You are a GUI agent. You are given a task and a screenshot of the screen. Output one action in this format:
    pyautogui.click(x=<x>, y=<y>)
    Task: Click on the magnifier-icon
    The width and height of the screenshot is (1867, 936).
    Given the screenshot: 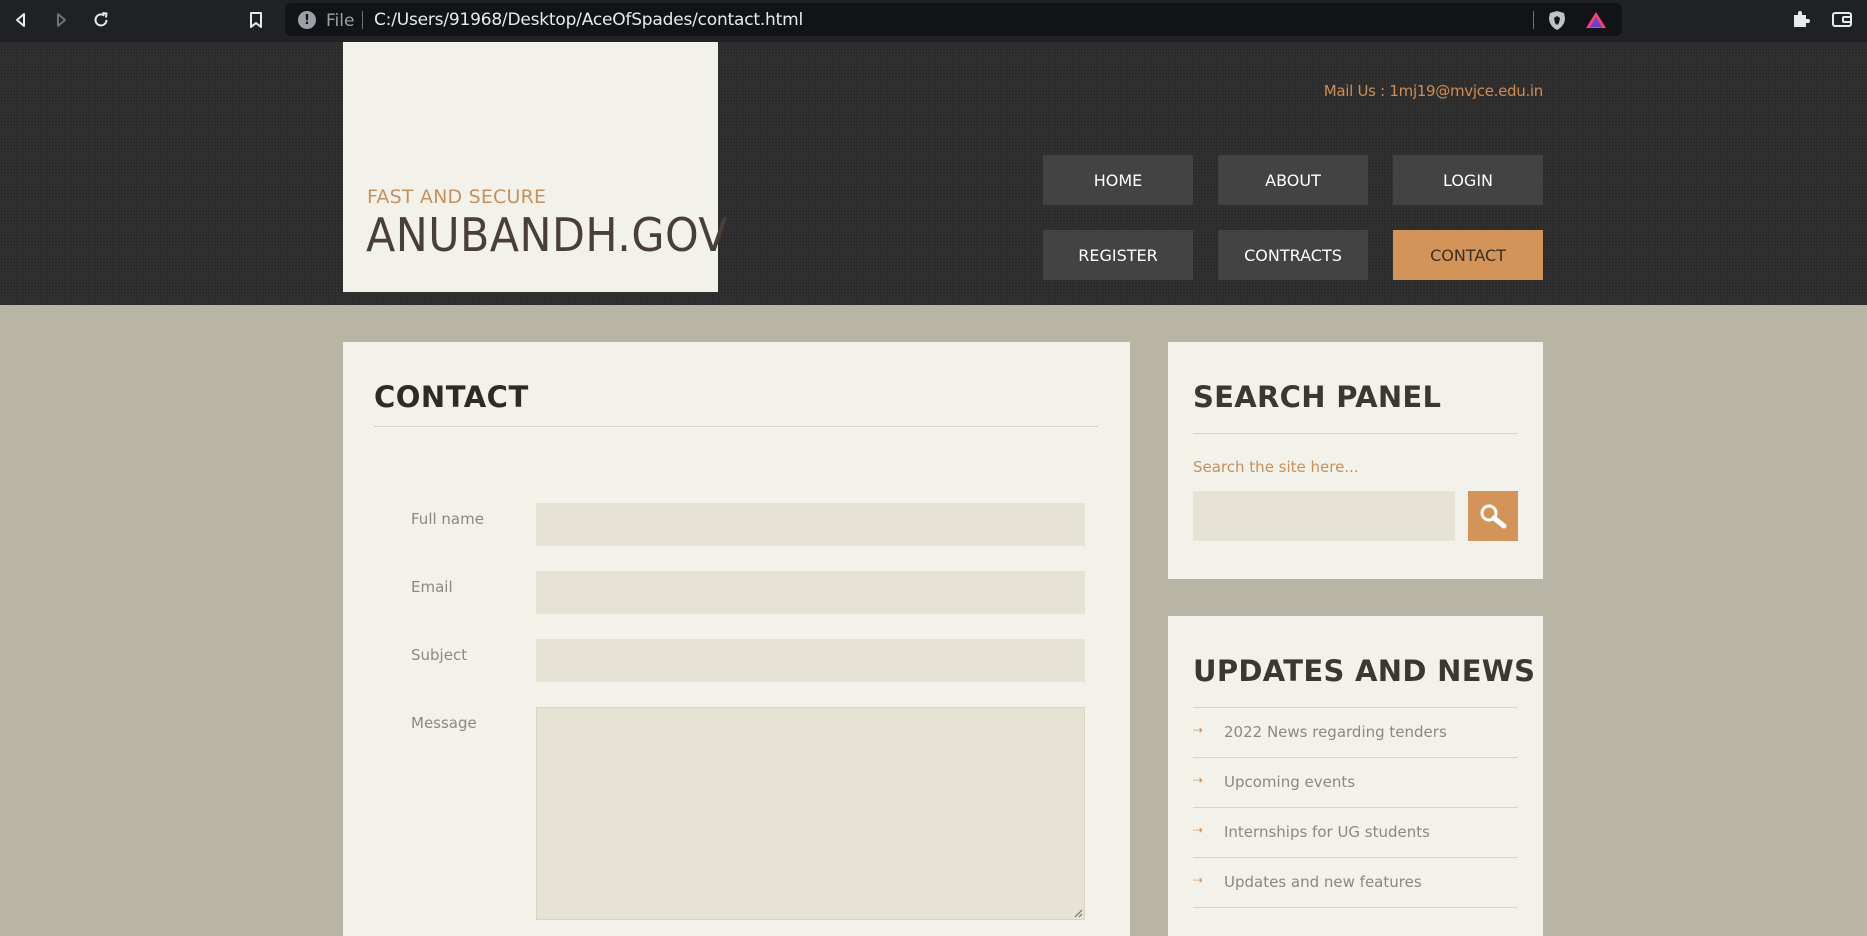 What is the action you would take?
    pyautogui.click(x=1493, y=516)
    